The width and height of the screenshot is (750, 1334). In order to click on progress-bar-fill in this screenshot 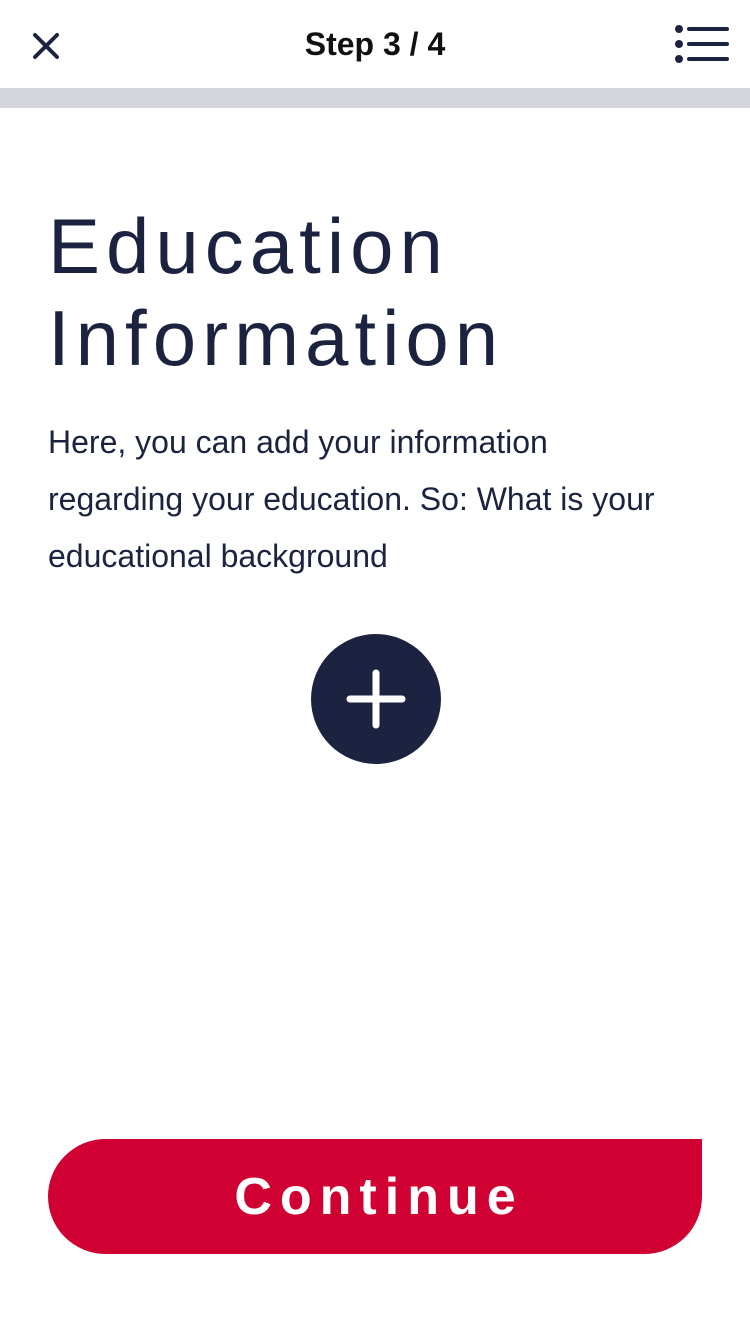, I will do `click(281, 98)`.